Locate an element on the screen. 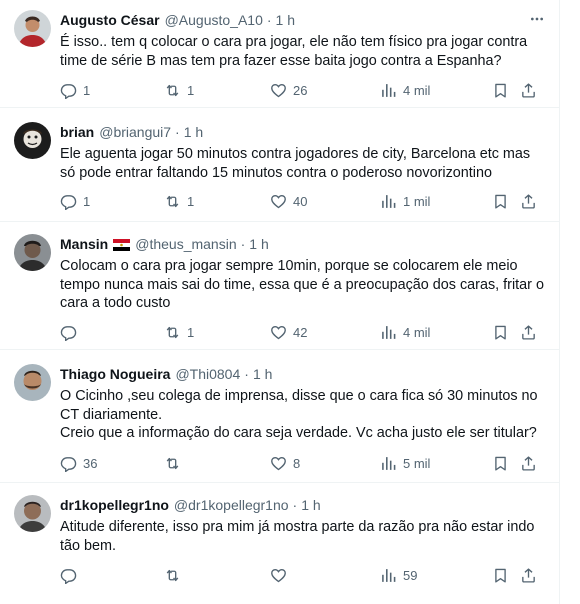  like-button is located at coordinates (281, 575).